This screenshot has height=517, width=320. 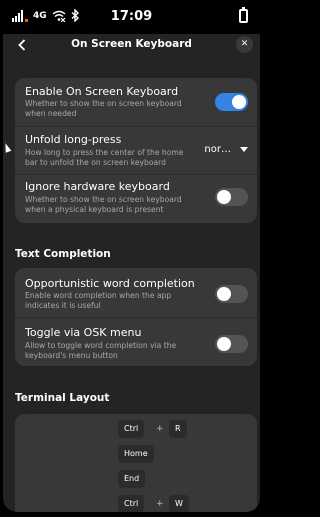 What do you see at coordinates (83, 332) in the screenshot?
I see `setting-title: Toggle via OSK menu` at bounding box center [83, 332].